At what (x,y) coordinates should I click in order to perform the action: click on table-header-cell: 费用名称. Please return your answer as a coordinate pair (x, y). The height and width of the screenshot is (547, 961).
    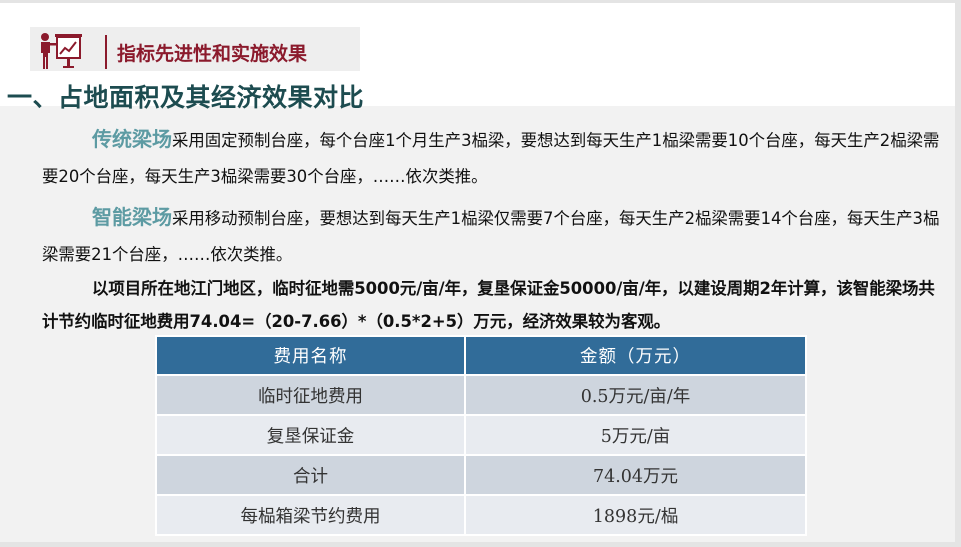
    Looking at the image, I should click on (310, 355).